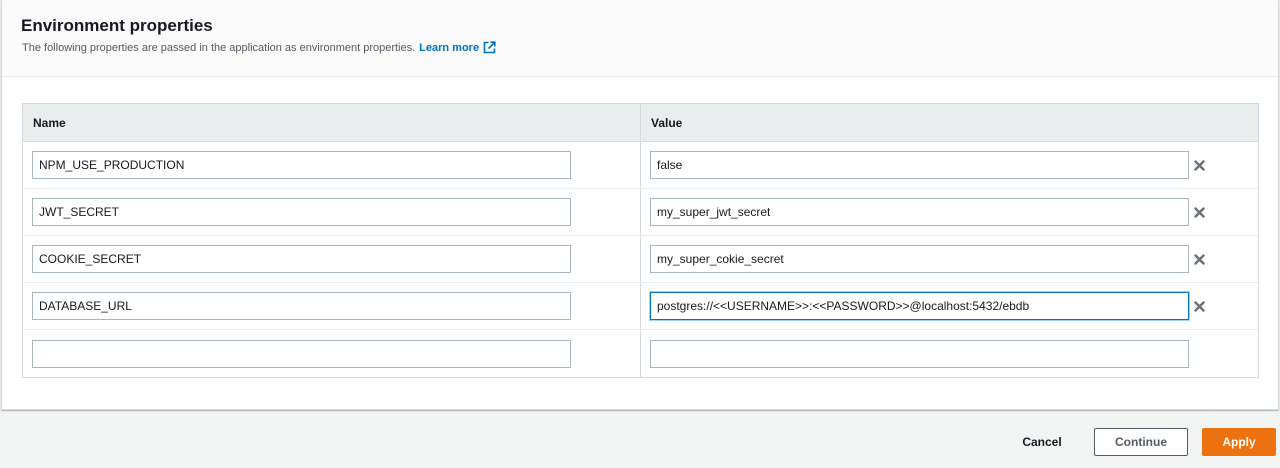 The width and height of the screenshot is (1280, 468). I want to click on column-header-name: Name, so click(332, 122).